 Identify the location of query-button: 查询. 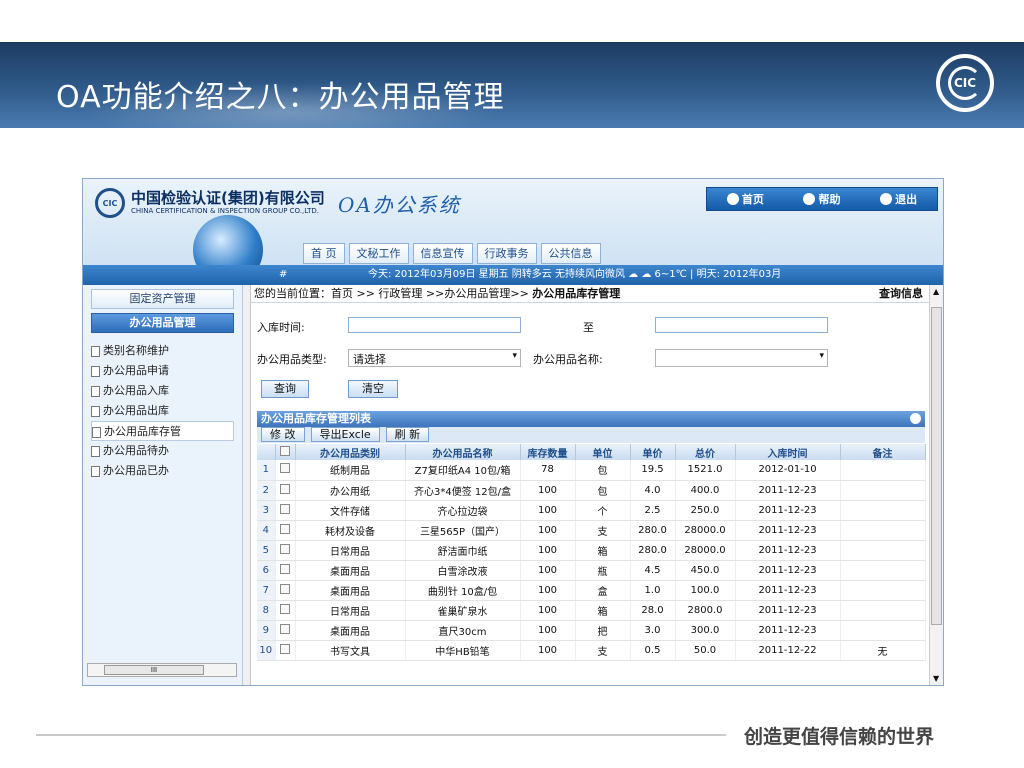
(285, 389).